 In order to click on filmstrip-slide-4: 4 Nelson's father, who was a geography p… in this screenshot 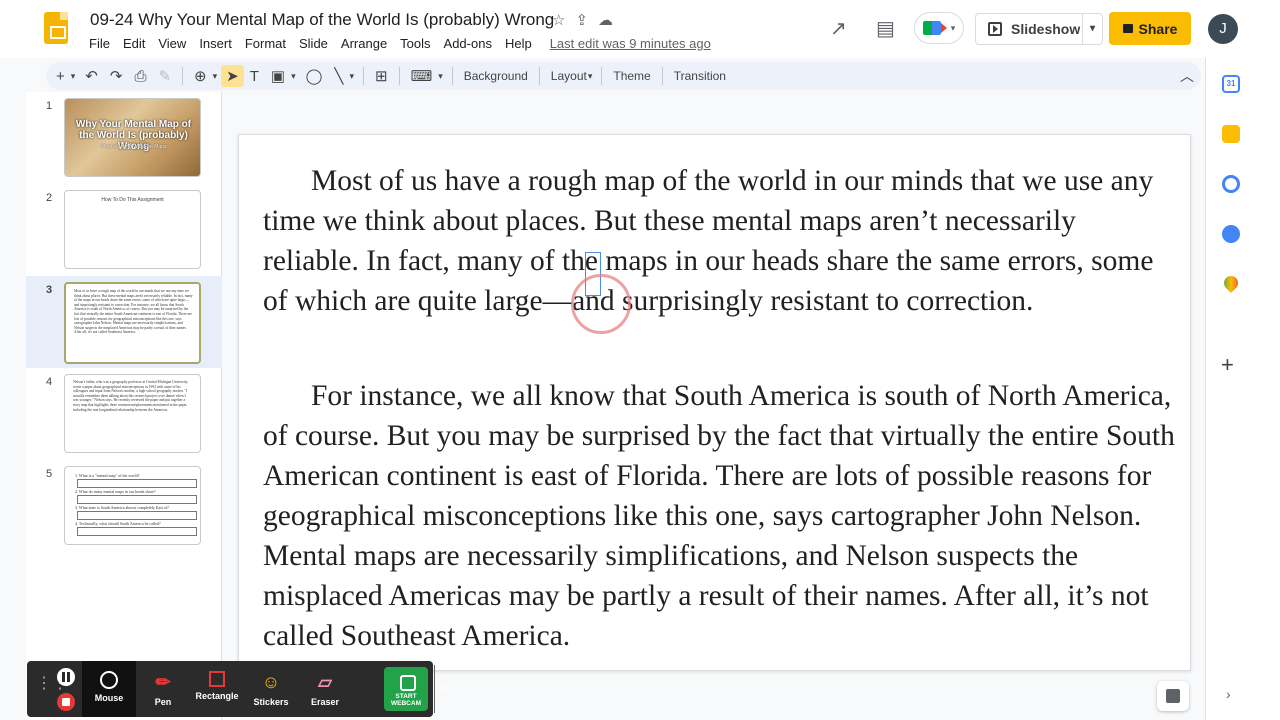, I will do `click(124, 411)`.